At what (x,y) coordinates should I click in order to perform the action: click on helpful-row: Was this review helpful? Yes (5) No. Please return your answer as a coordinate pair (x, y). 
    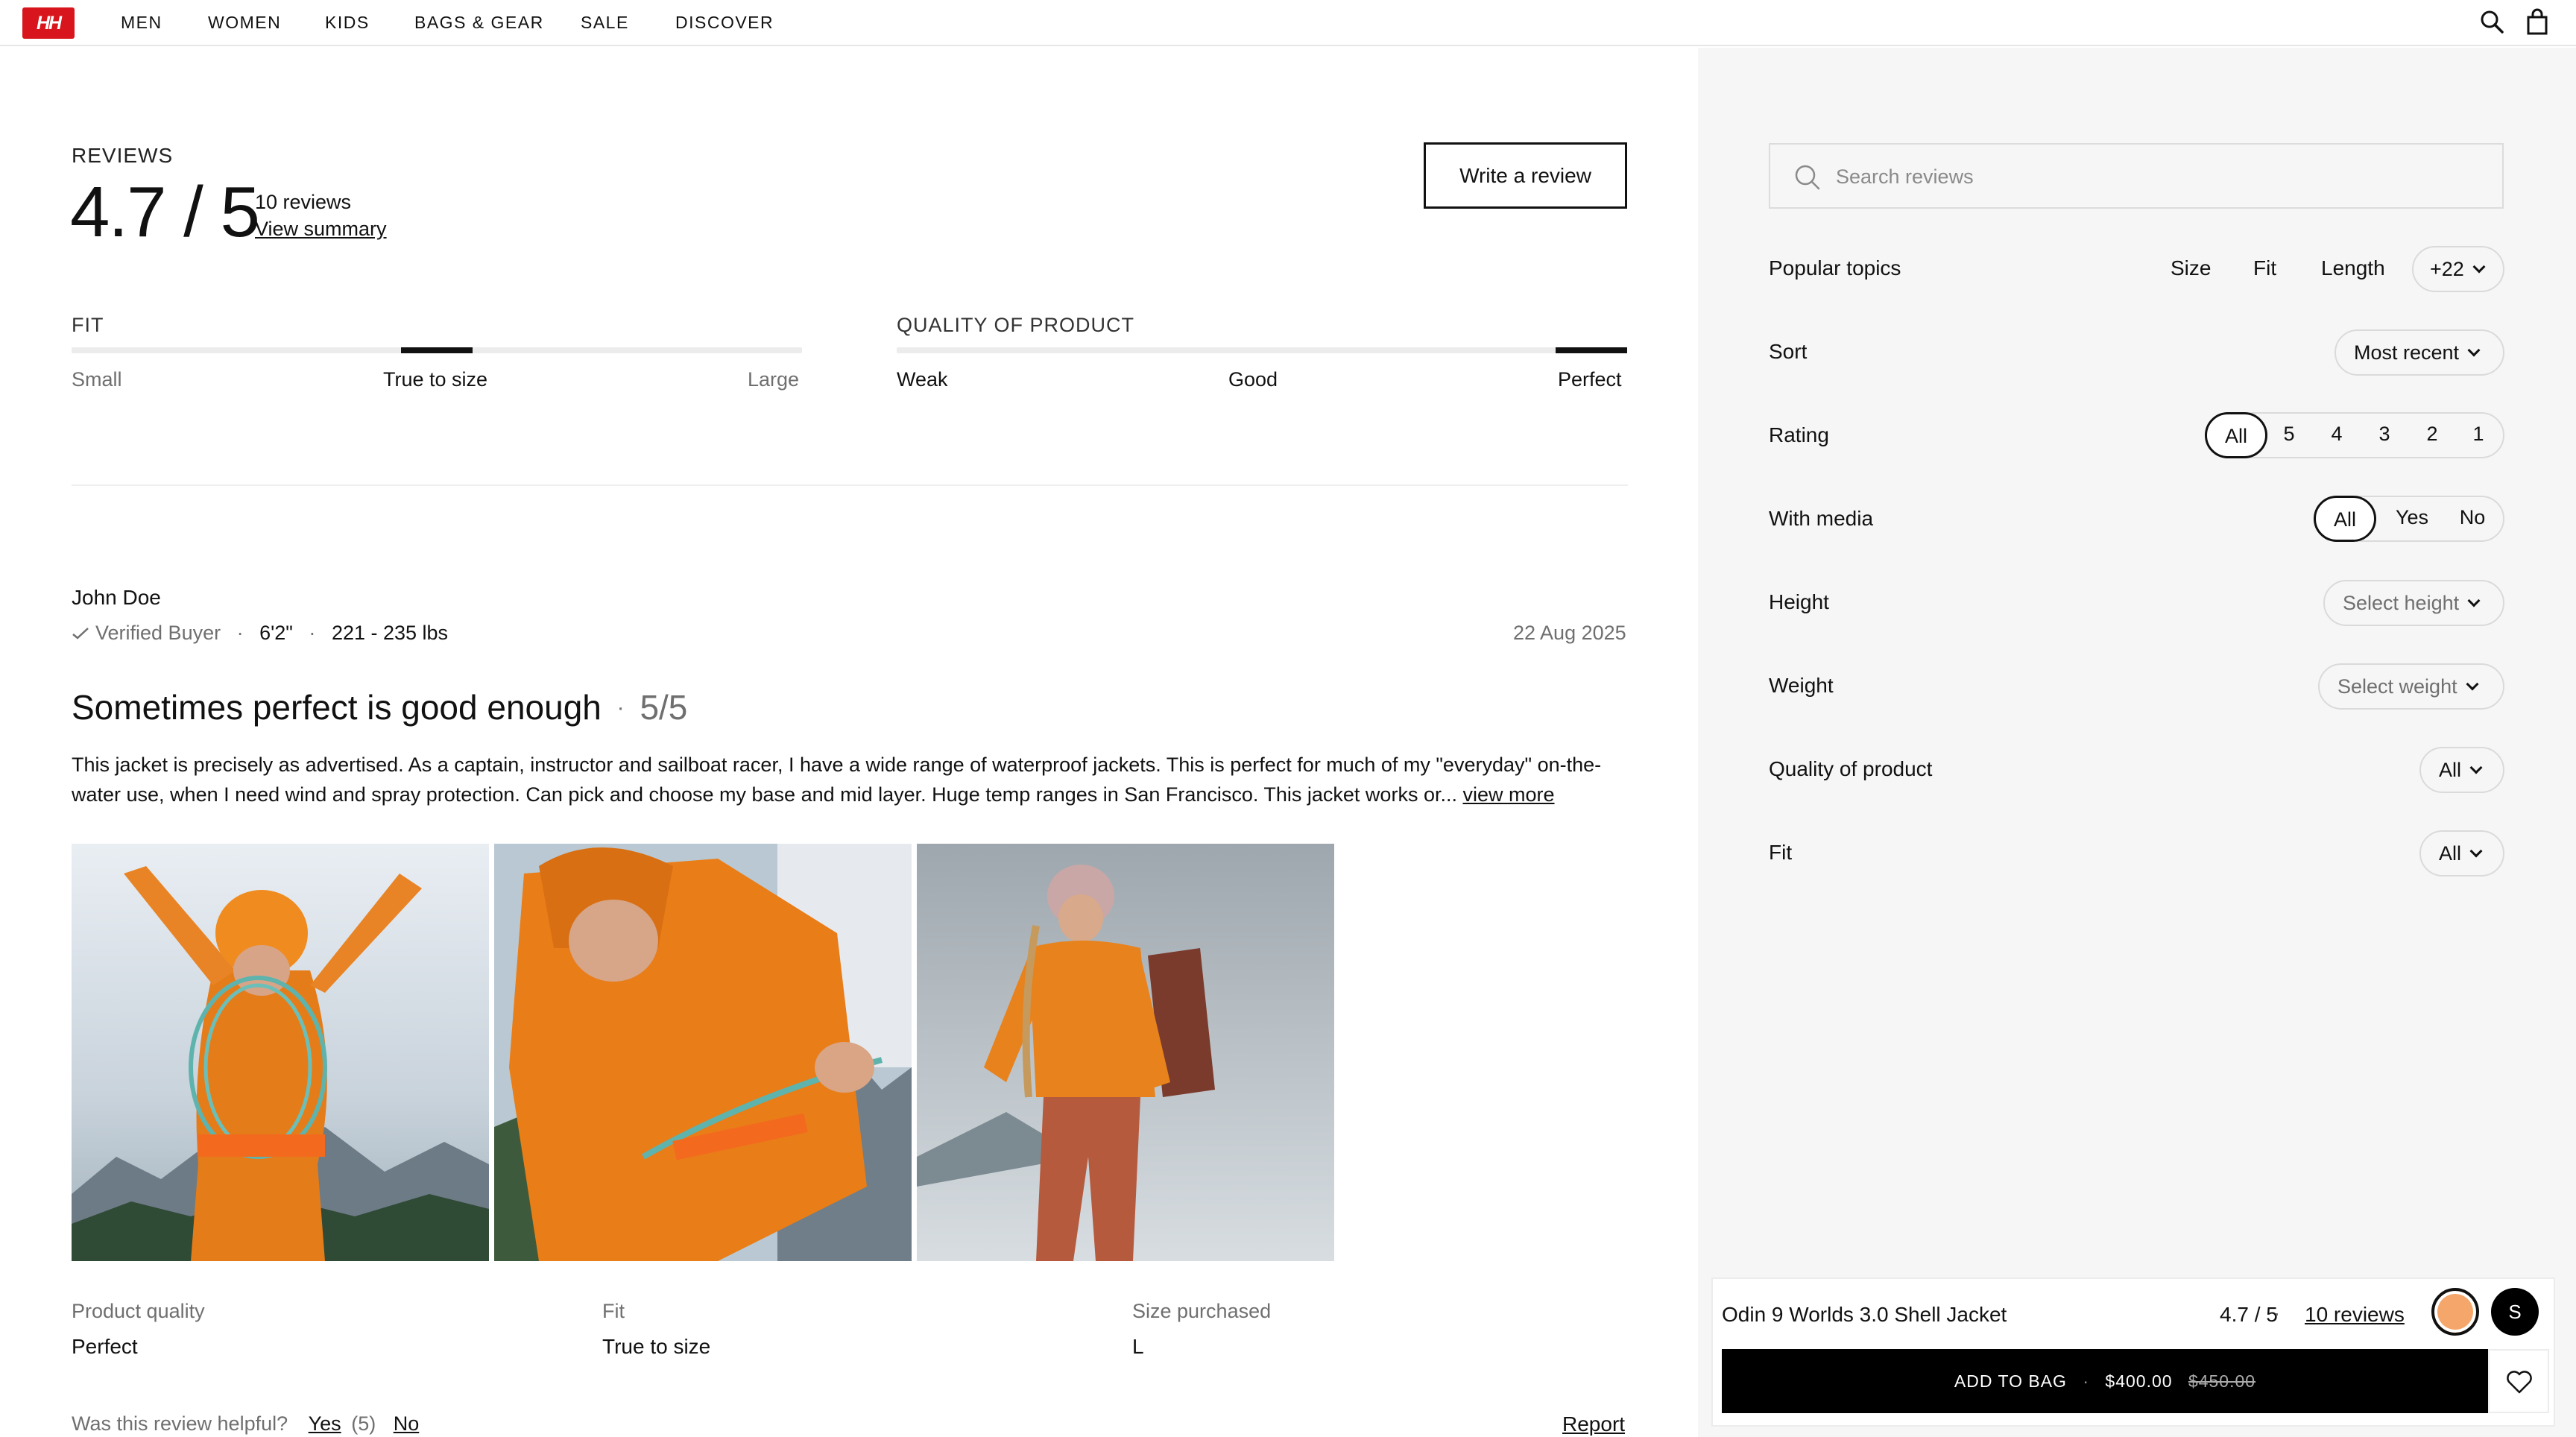
    Looking at the image, I should click on (245, 1424).